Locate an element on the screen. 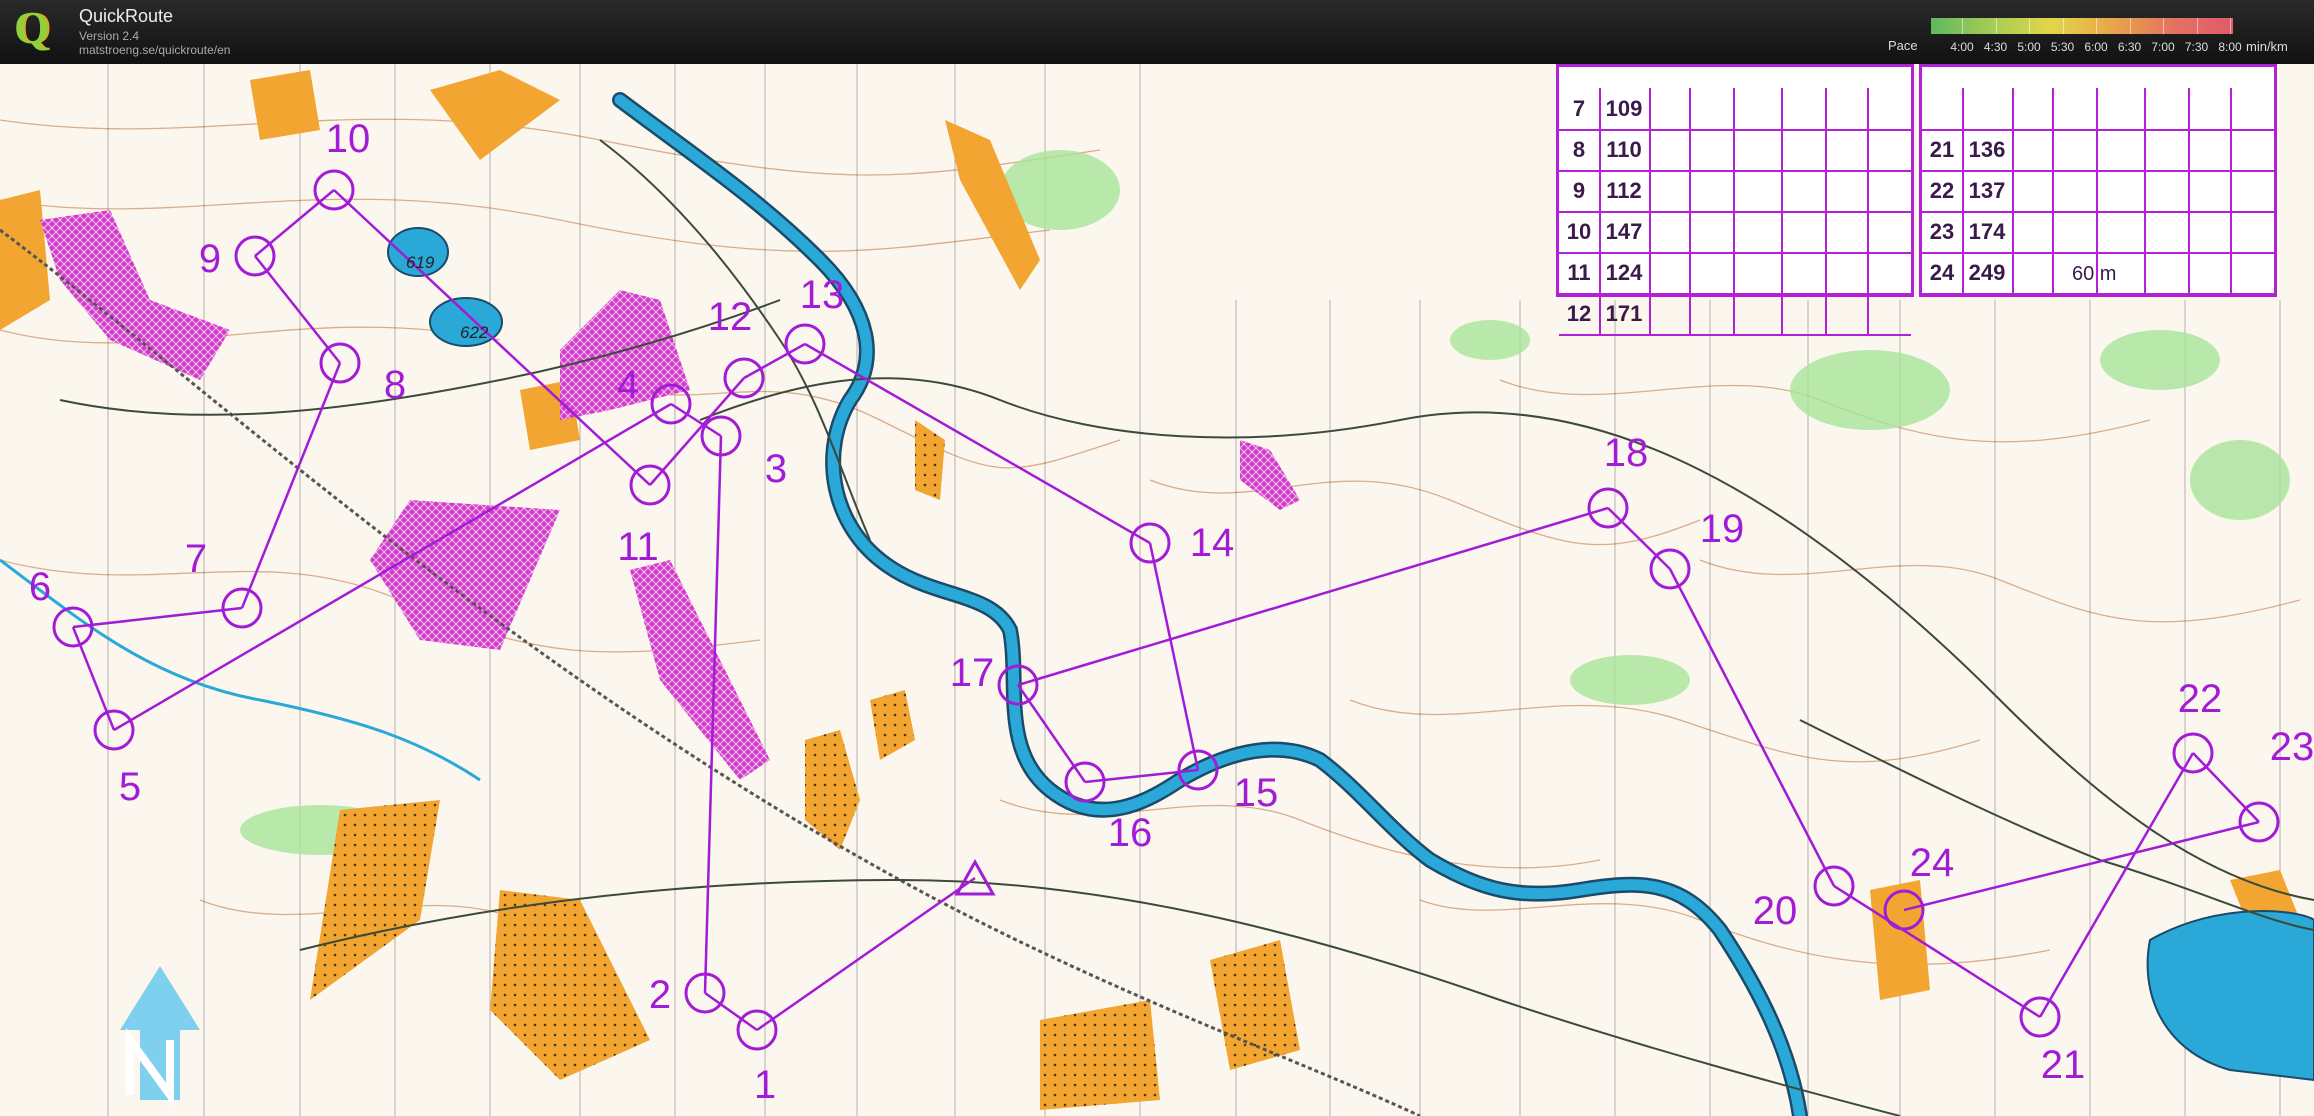 This screenshot has width=2314, height=1116. control-number-1: 1 is located at coordinates (765, 1085).